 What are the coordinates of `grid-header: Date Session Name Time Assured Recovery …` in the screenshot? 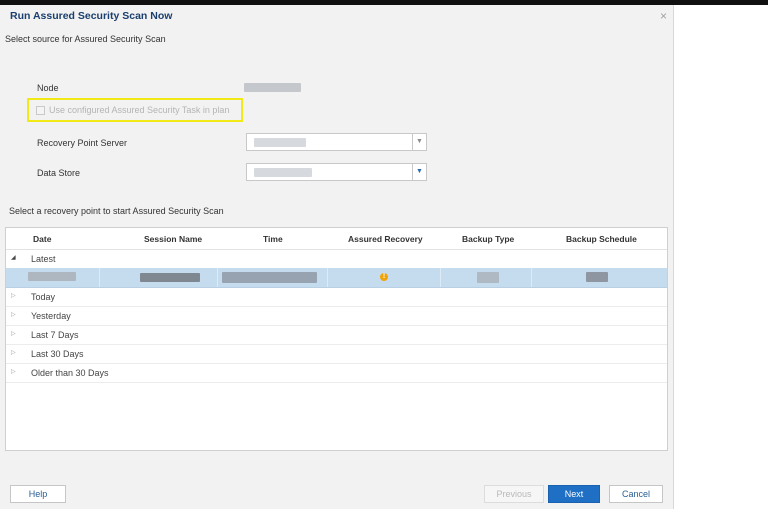 It's located at (336, 239).